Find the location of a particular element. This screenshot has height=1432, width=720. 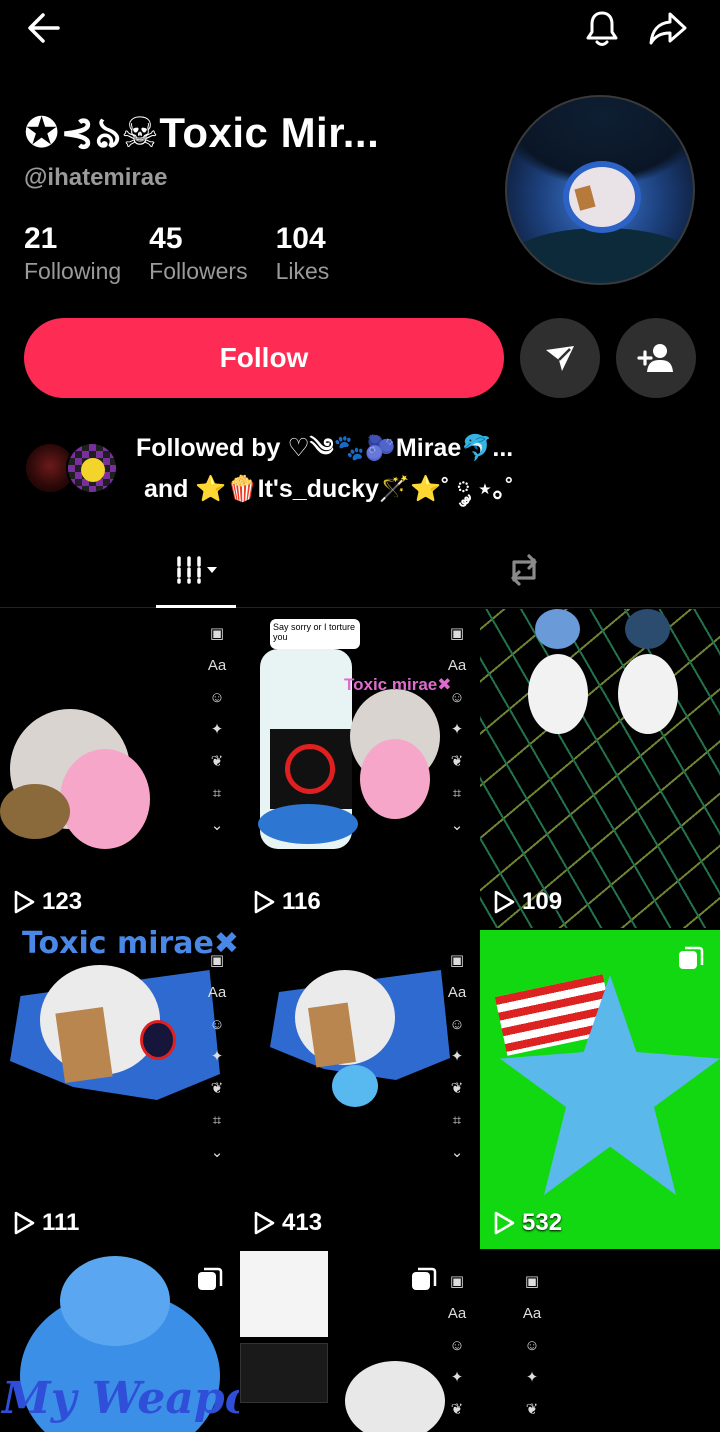

followers-stat: 45 Followers is located at coordinates (198, 253).